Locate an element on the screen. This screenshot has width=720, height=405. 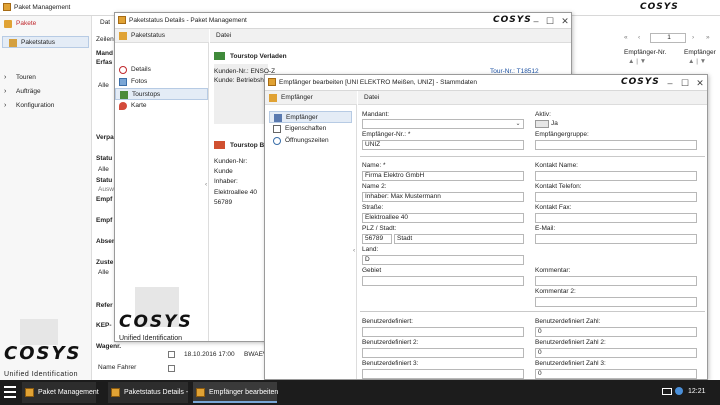
filter-alle-3: Alle is located at coordinates (103, 272).